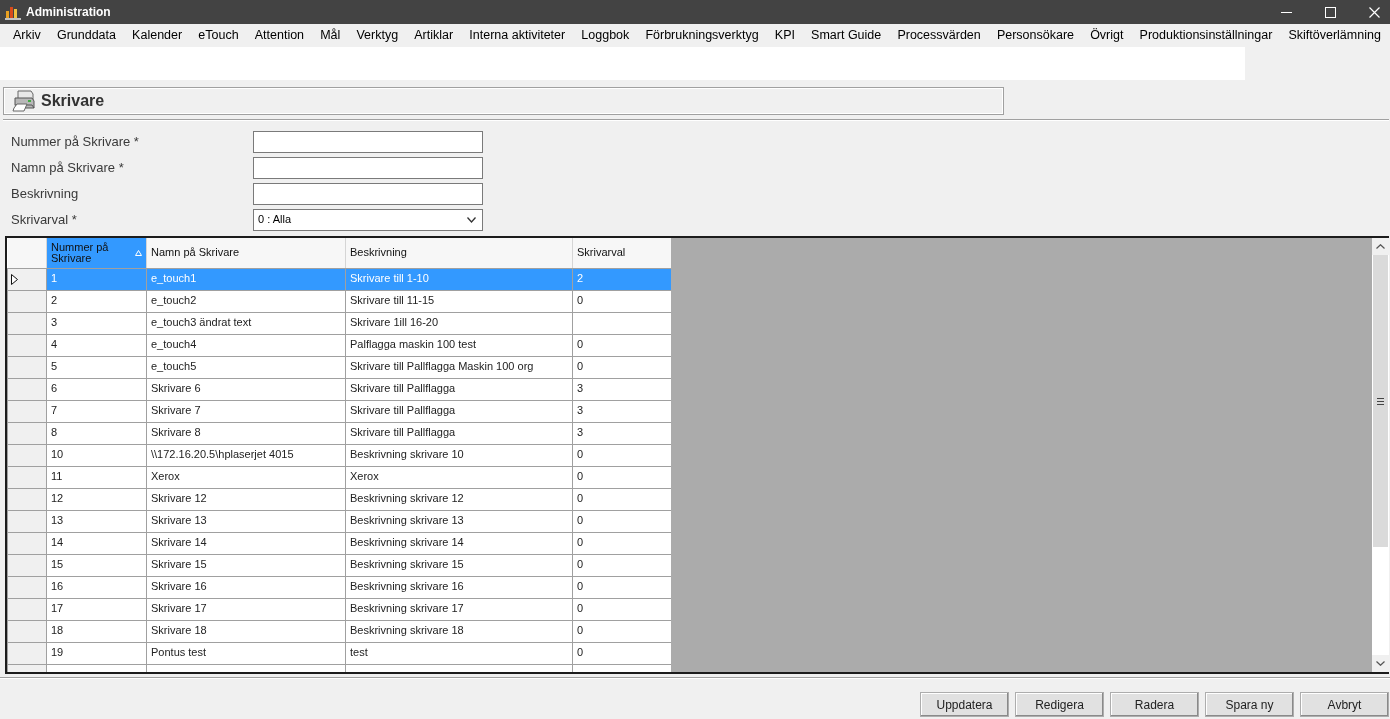 The image size is (1390, 719). What do you see at coordinates (459, 253) in the screenshot?
I see `column-header: Beskrivning` at bounding box center [459, 253].